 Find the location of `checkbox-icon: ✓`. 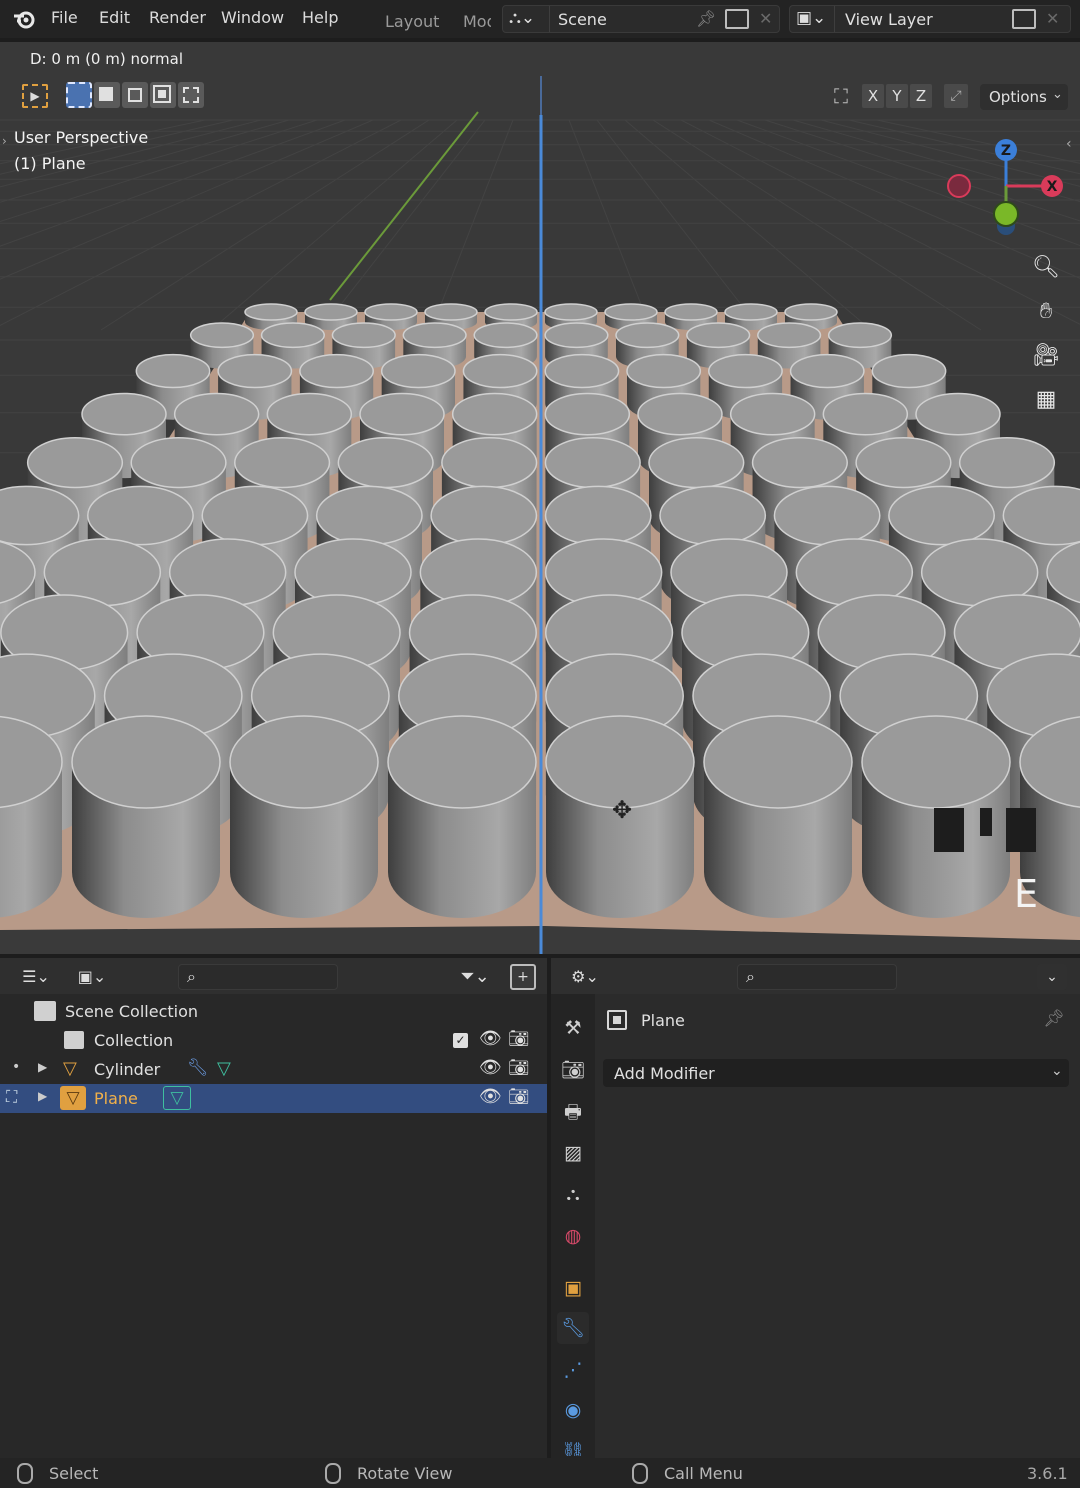

checkbox-icon: ✓ is located at coordinates (460, 1040).